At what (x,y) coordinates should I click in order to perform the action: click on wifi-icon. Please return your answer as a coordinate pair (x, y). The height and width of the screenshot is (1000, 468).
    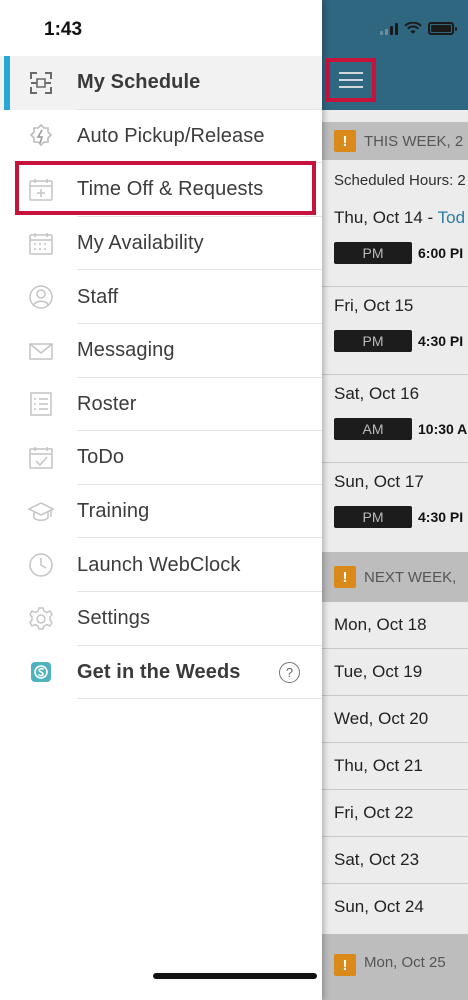
    Looking at the image, I should click on (413, 28).